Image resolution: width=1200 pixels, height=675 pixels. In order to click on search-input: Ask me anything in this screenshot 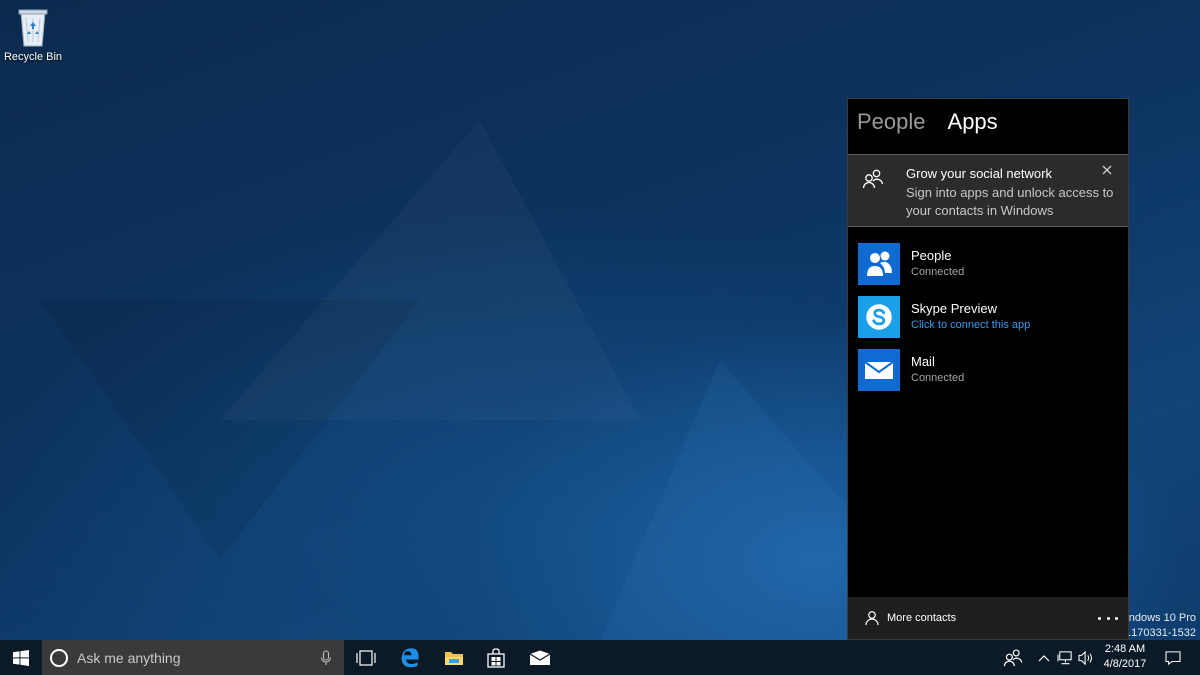, I will do `click(193, 657)`.